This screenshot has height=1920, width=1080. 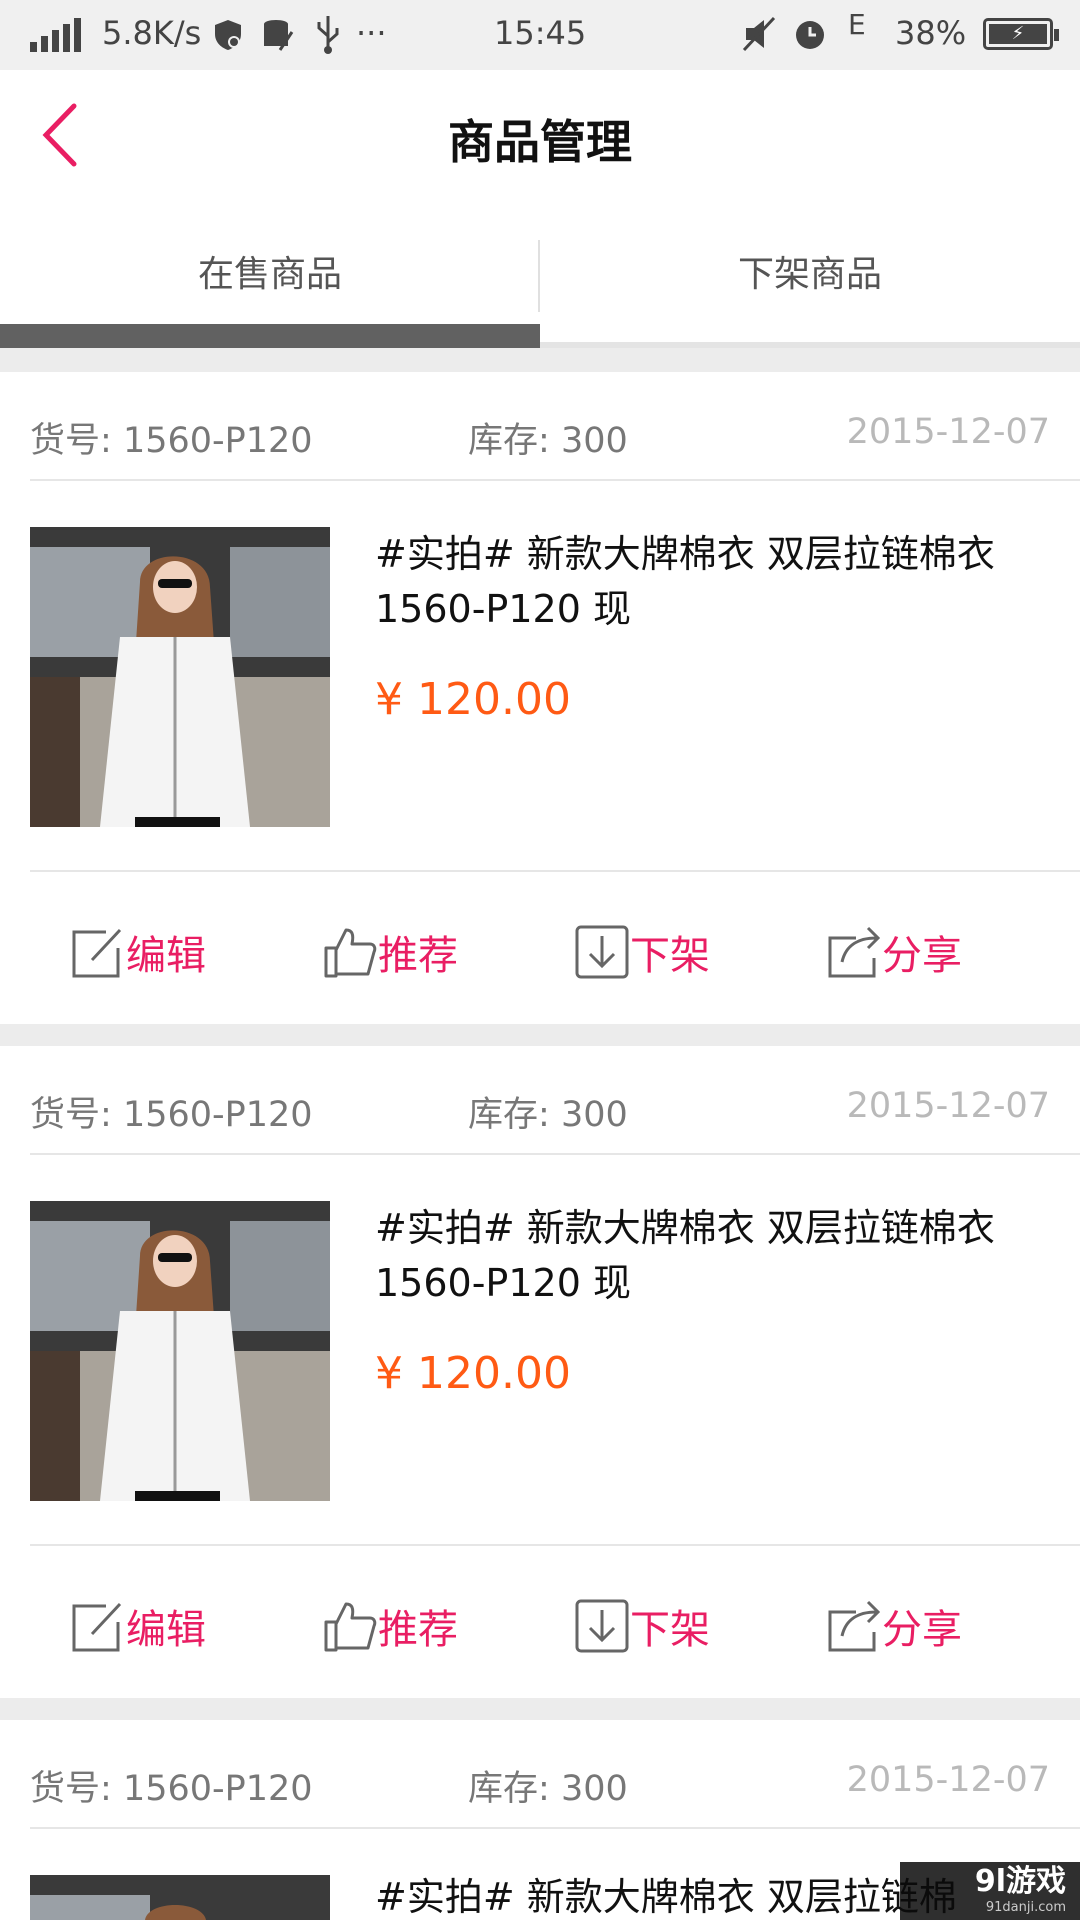 What do you see at coordinates (931, 33) in the screenshot?
I see `battery-percent: 38%` at bounding box center [931, 33].